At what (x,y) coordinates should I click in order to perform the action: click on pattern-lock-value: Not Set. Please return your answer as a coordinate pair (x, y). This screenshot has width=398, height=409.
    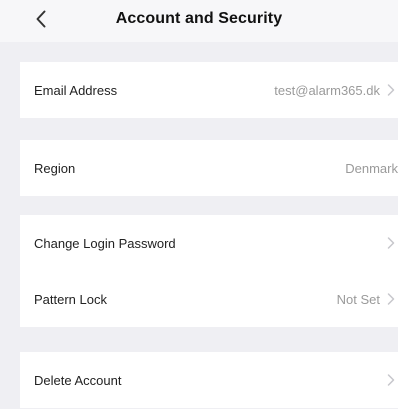
    Looking at the image, I should click on (358, 299).